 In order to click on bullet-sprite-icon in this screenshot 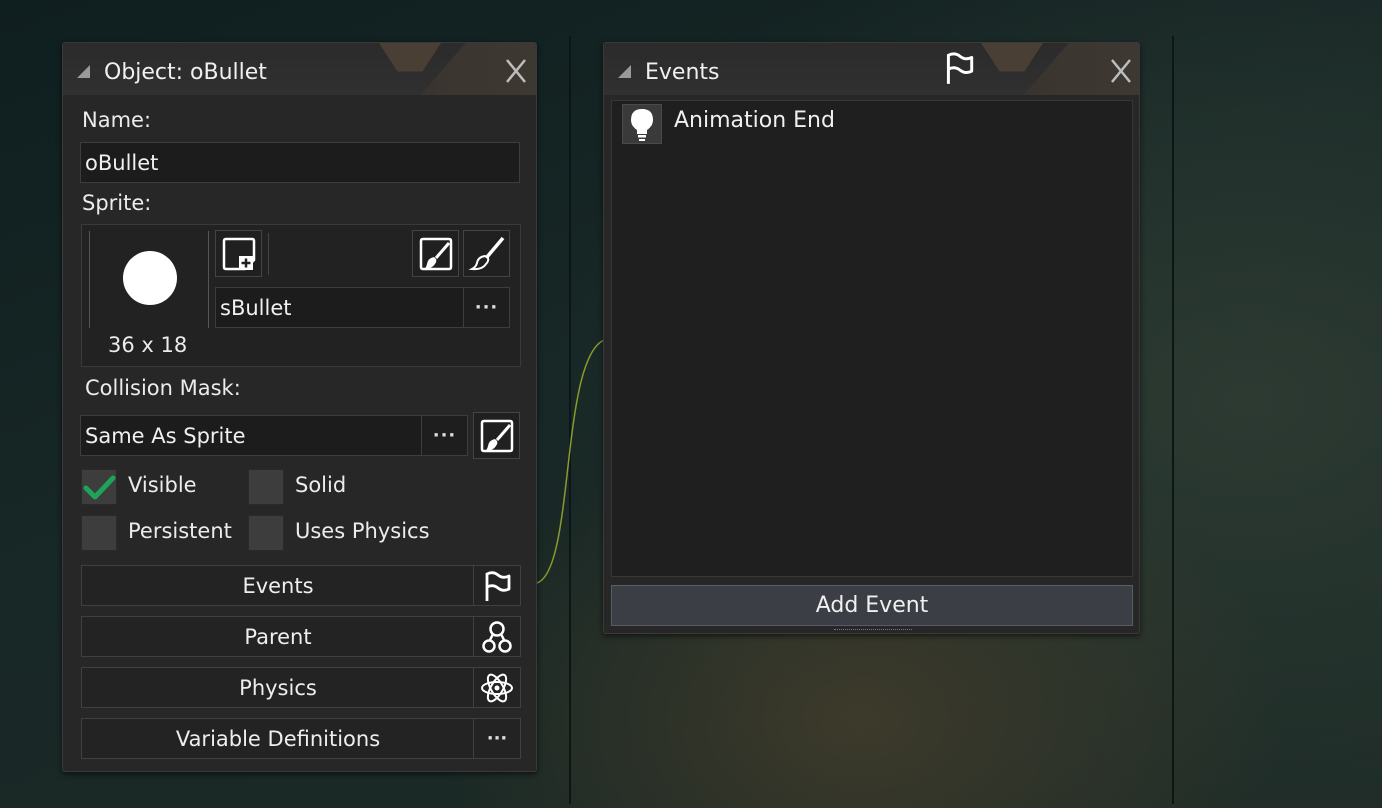, I will do `click(150, 278)`.